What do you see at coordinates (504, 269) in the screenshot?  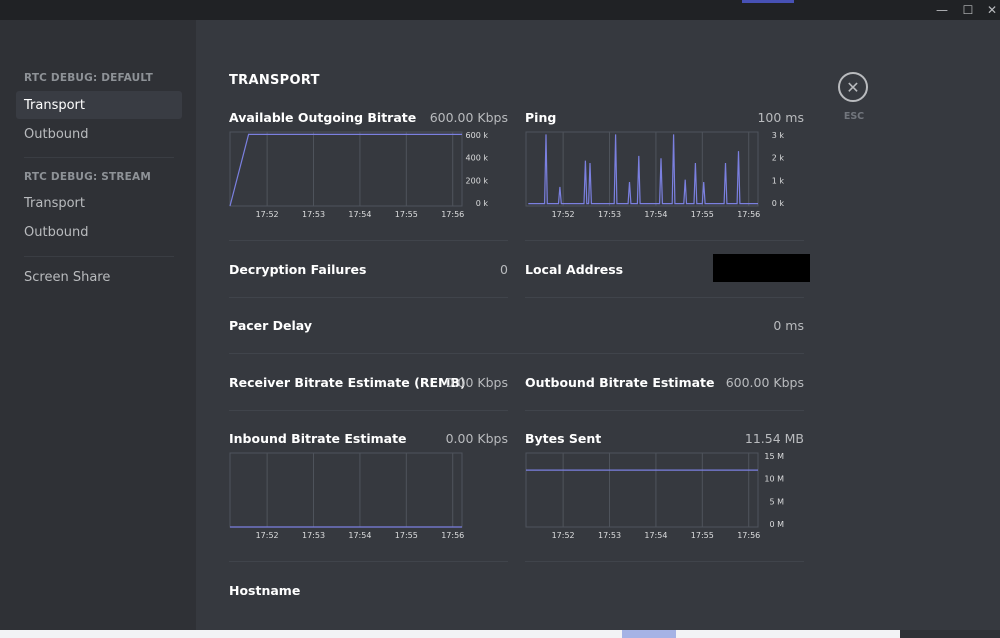 I see `decryption-failures-value: 0` at bounding box center [504, 269].